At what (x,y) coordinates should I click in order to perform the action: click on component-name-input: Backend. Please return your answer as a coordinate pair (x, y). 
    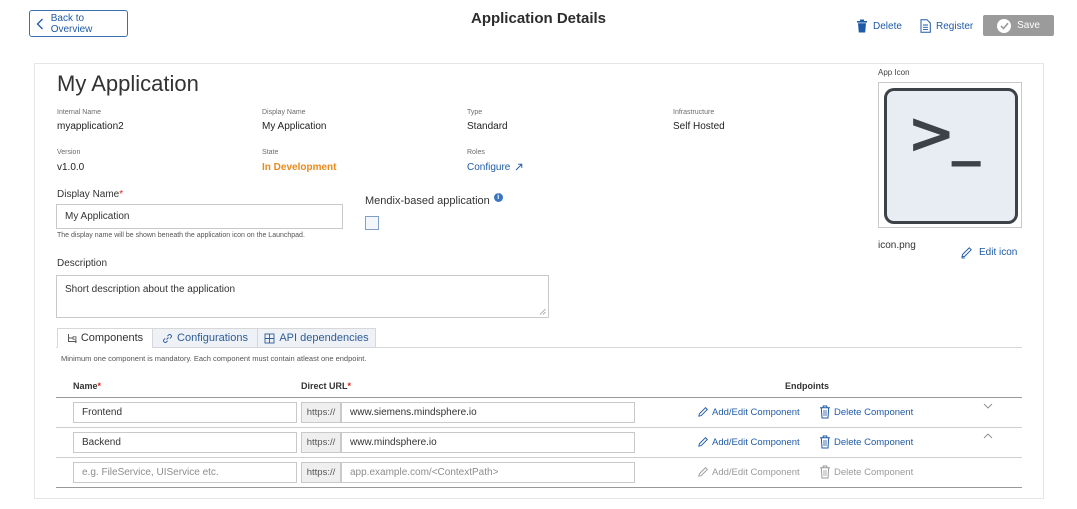
    Looking at the image, I should click on (185, 442).